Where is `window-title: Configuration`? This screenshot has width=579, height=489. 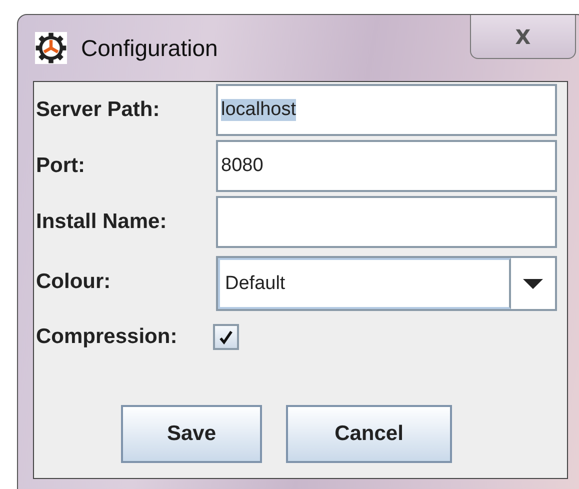
window-title: Configuration is located at coordinates (149, 48).